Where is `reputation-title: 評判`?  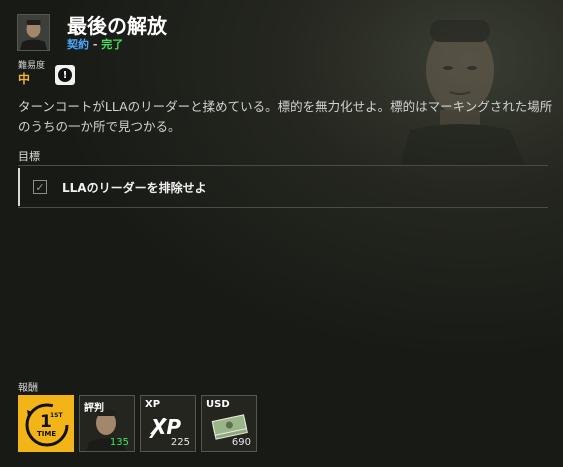 reputation-title: 評判 is located at coordinates (94, 408).